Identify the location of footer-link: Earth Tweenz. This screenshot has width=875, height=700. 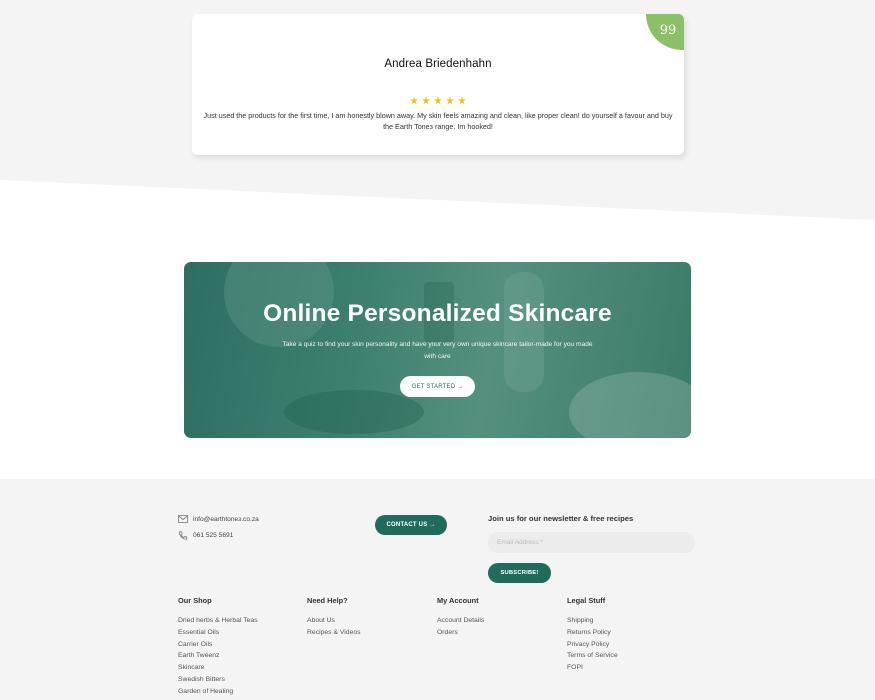
(218, 656).